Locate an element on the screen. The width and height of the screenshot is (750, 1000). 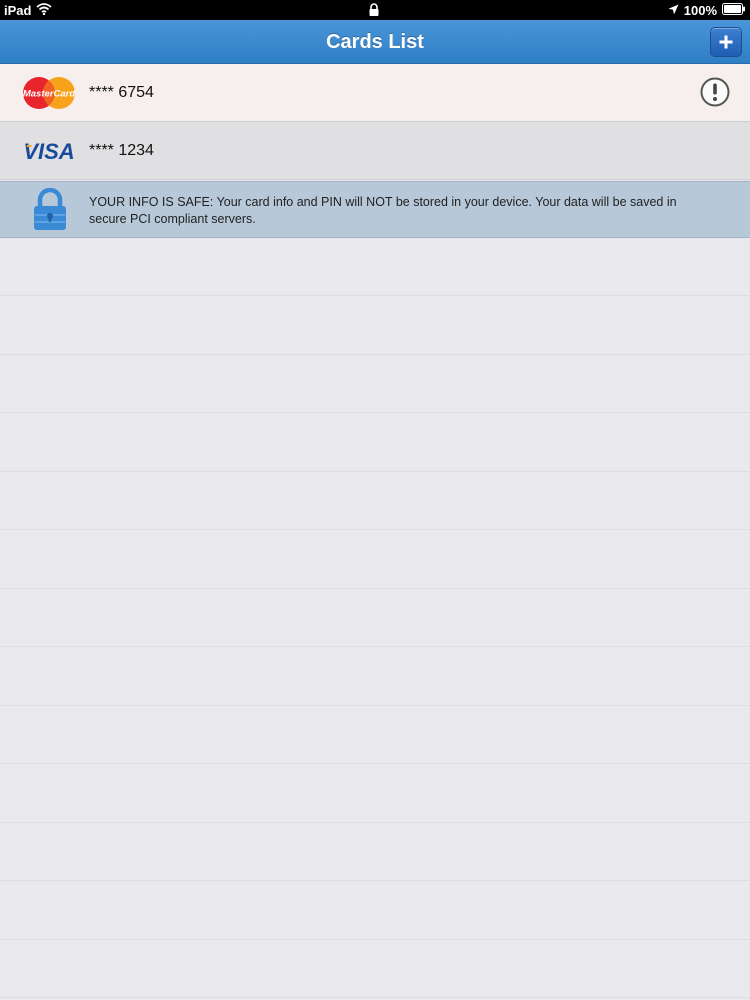
card-number: **** 1234 is located at coordinates (121, 150).